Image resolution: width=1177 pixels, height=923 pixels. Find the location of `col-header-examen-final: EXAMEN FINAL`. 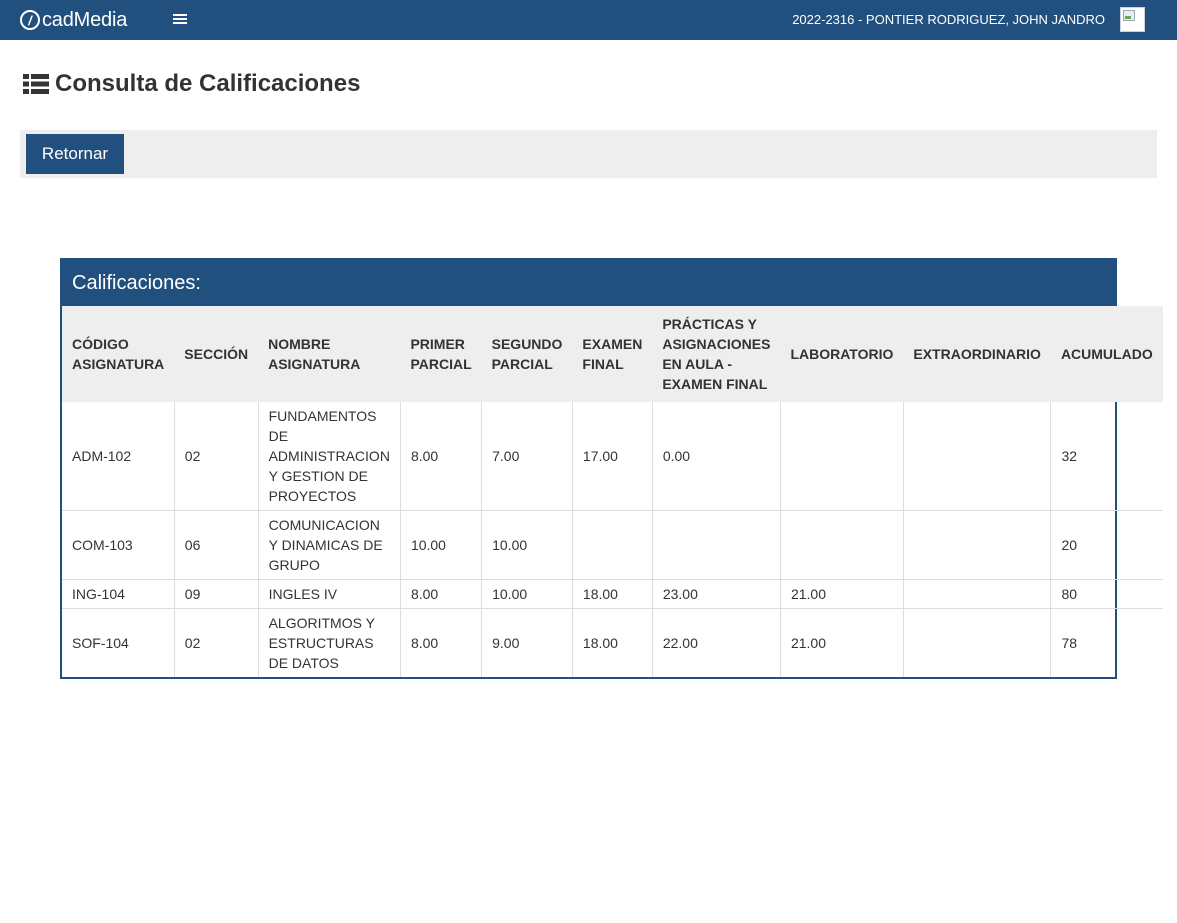

col-header-examen-final: EXAMEN FINAL is located at coordinates (612, 354).